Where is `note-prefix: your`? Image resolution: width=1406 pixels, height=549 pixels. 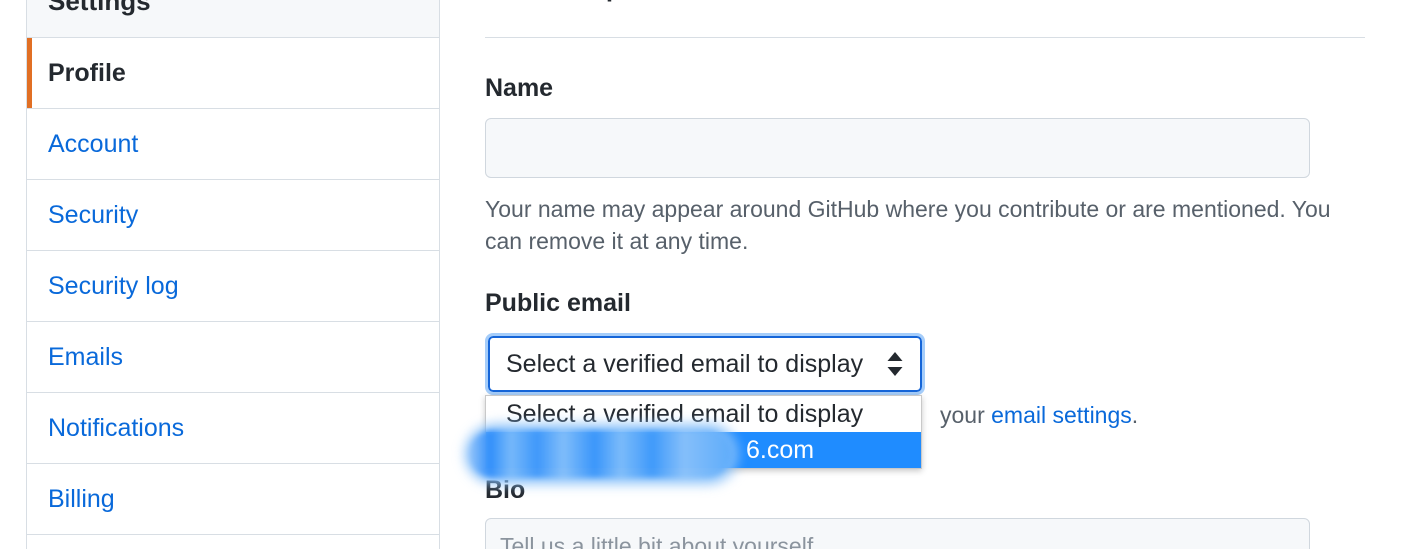 note-prefix: your is located at coordinates (966, 415).